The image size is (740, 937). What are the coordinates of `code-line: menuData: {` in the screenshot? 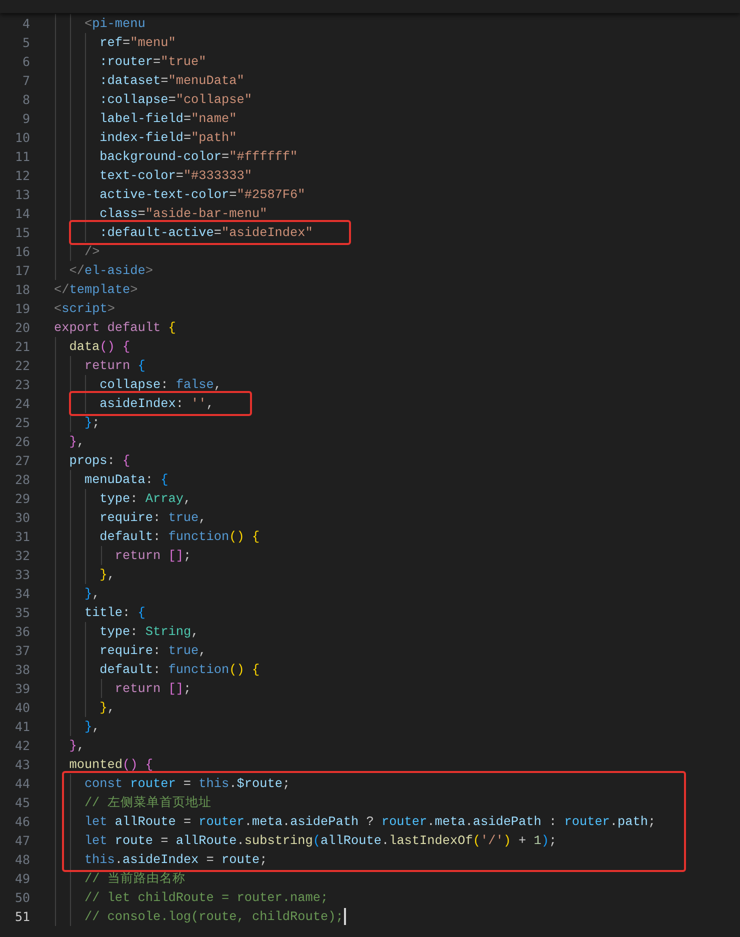 It's located at (126, 480).